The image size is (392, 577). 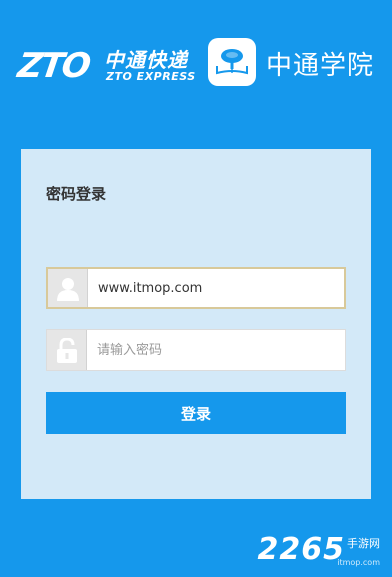 What do you see at coordinates (76, 194) in the screenshot?
I see `login-title: 密码登录` at bounding box center [76, 194].